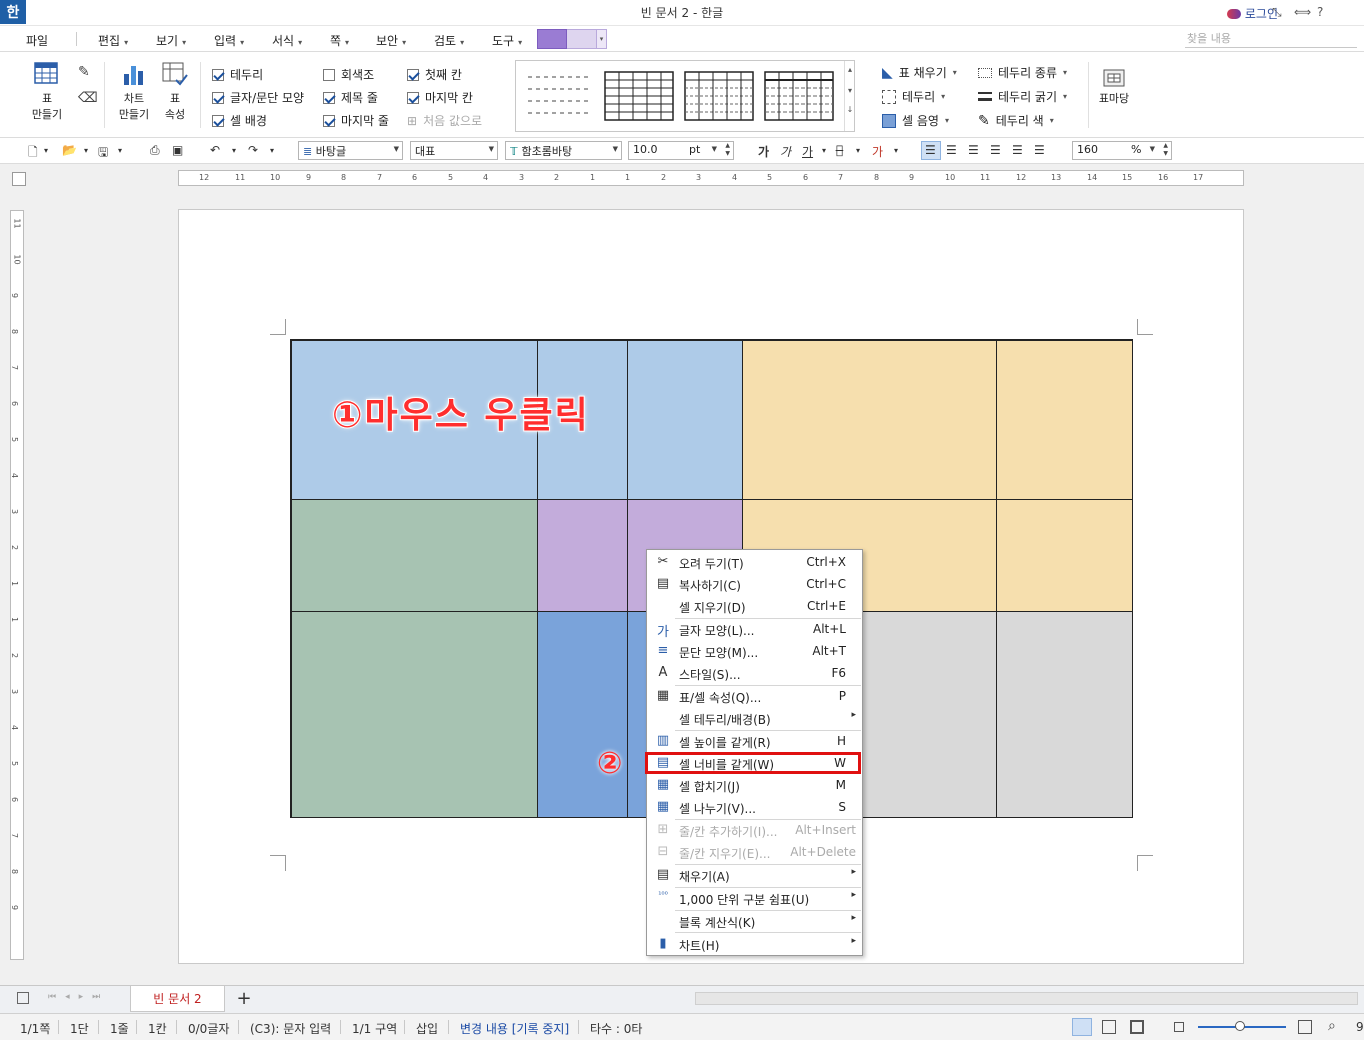 Image resolution: width=1364 pixels, height=1040 pixels. Describe the element at coordinates (427, 1028) in the screenshot. I see `status-insert-mode: 삽입` at that location.